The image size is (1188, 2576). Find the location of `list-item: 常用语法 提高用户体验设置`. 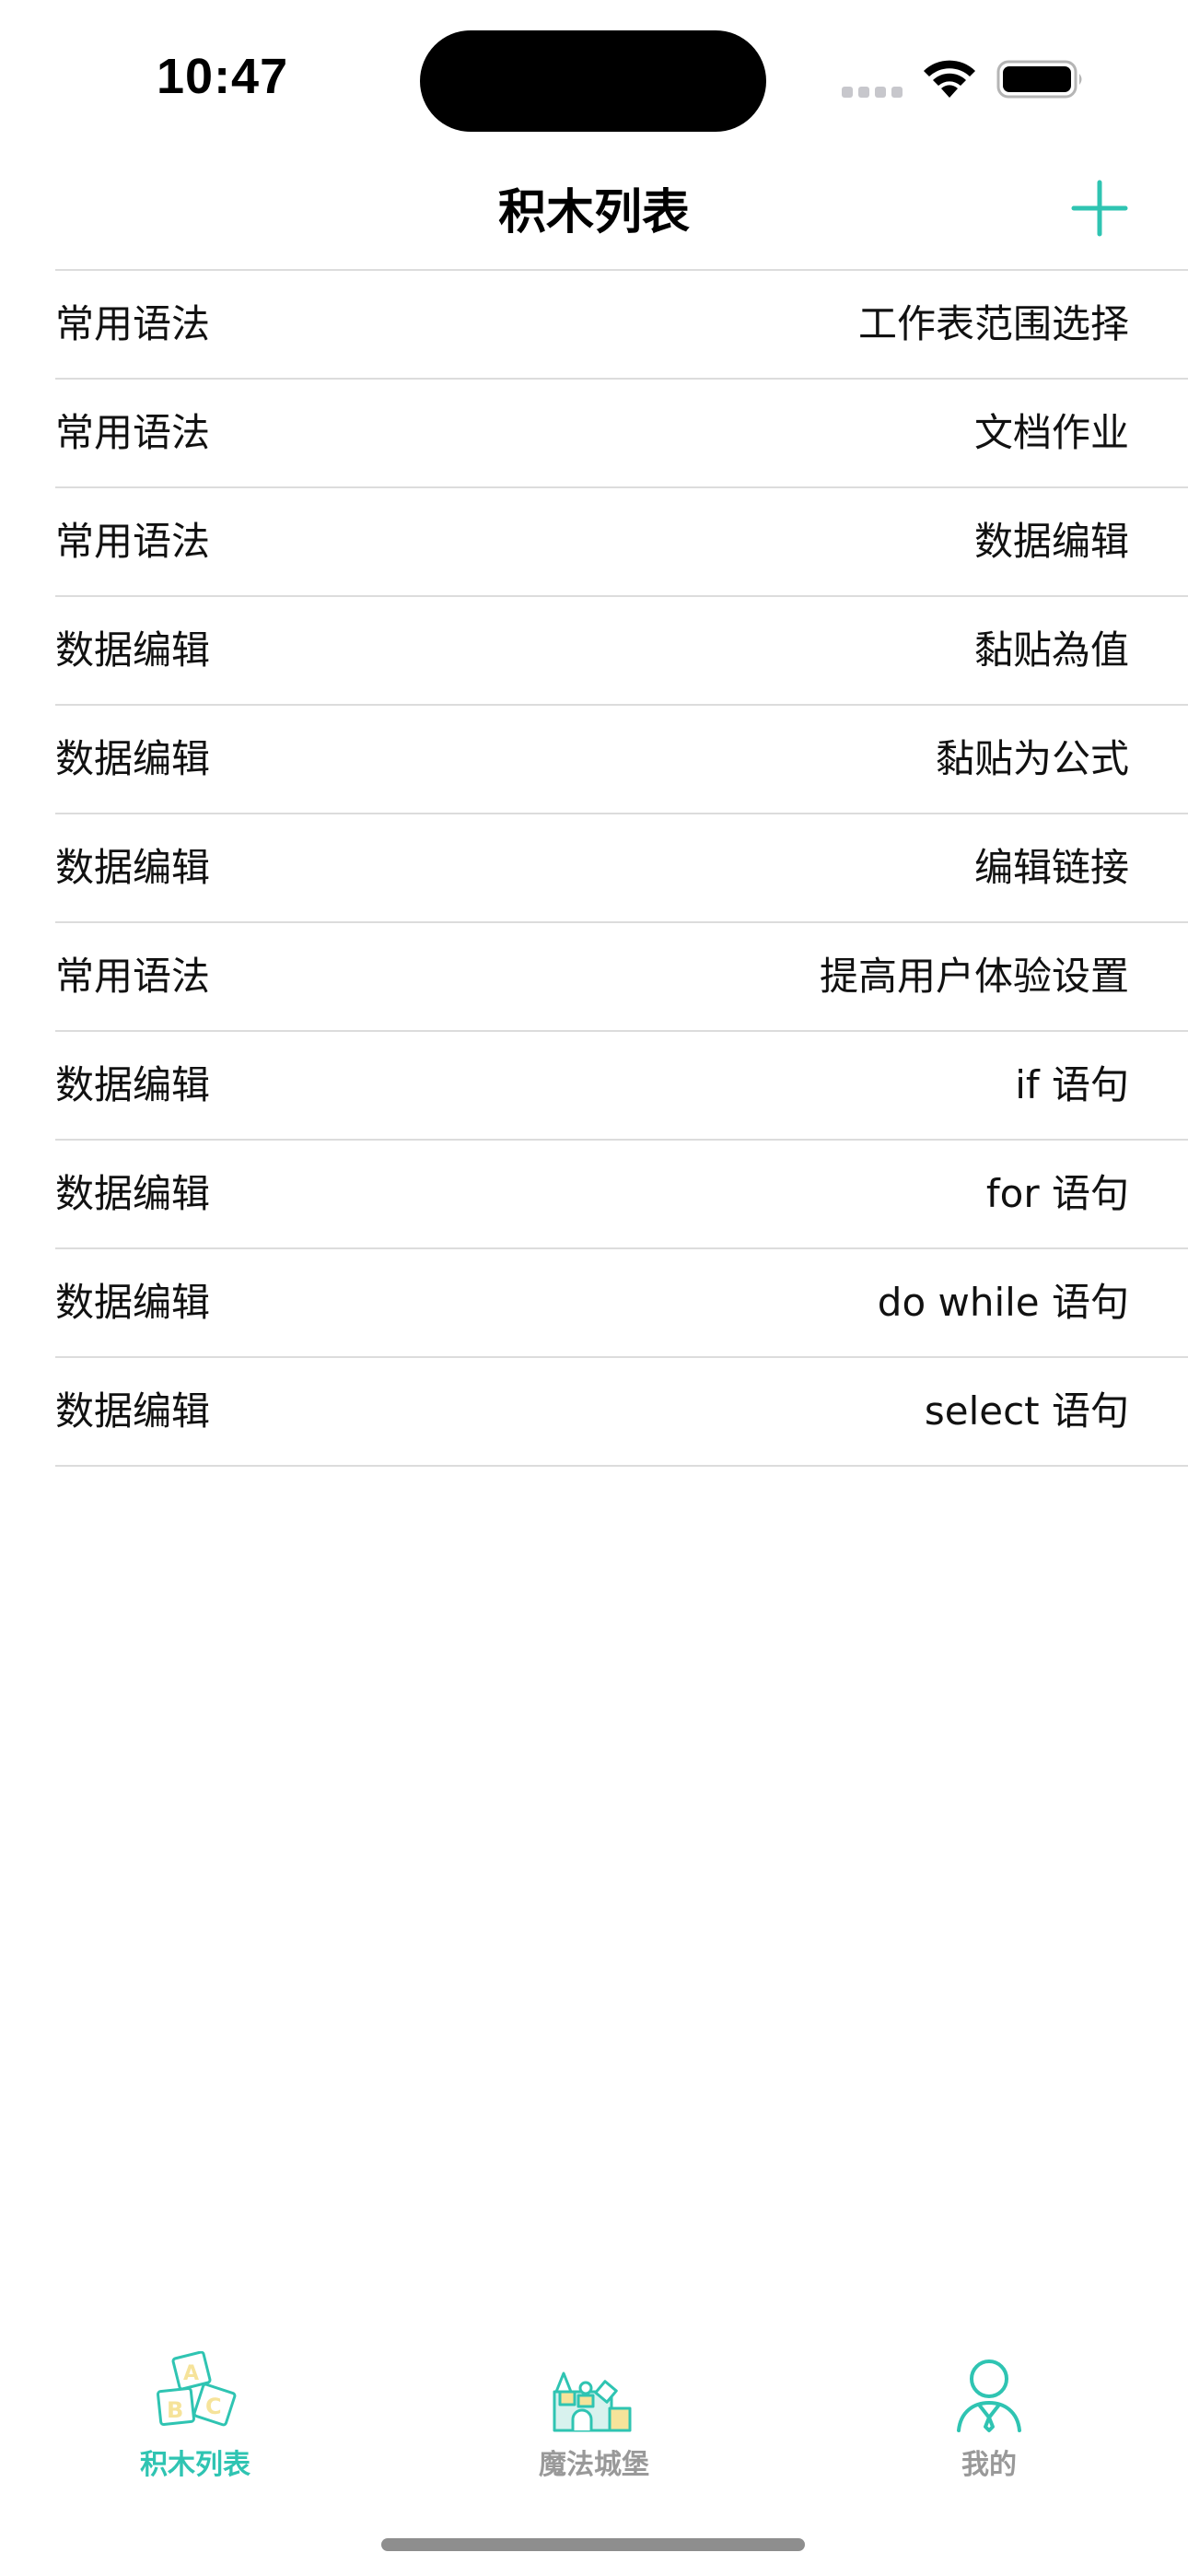

list-item: 常用语法 提高用户体验设置 is located at coordinates (621, 975).